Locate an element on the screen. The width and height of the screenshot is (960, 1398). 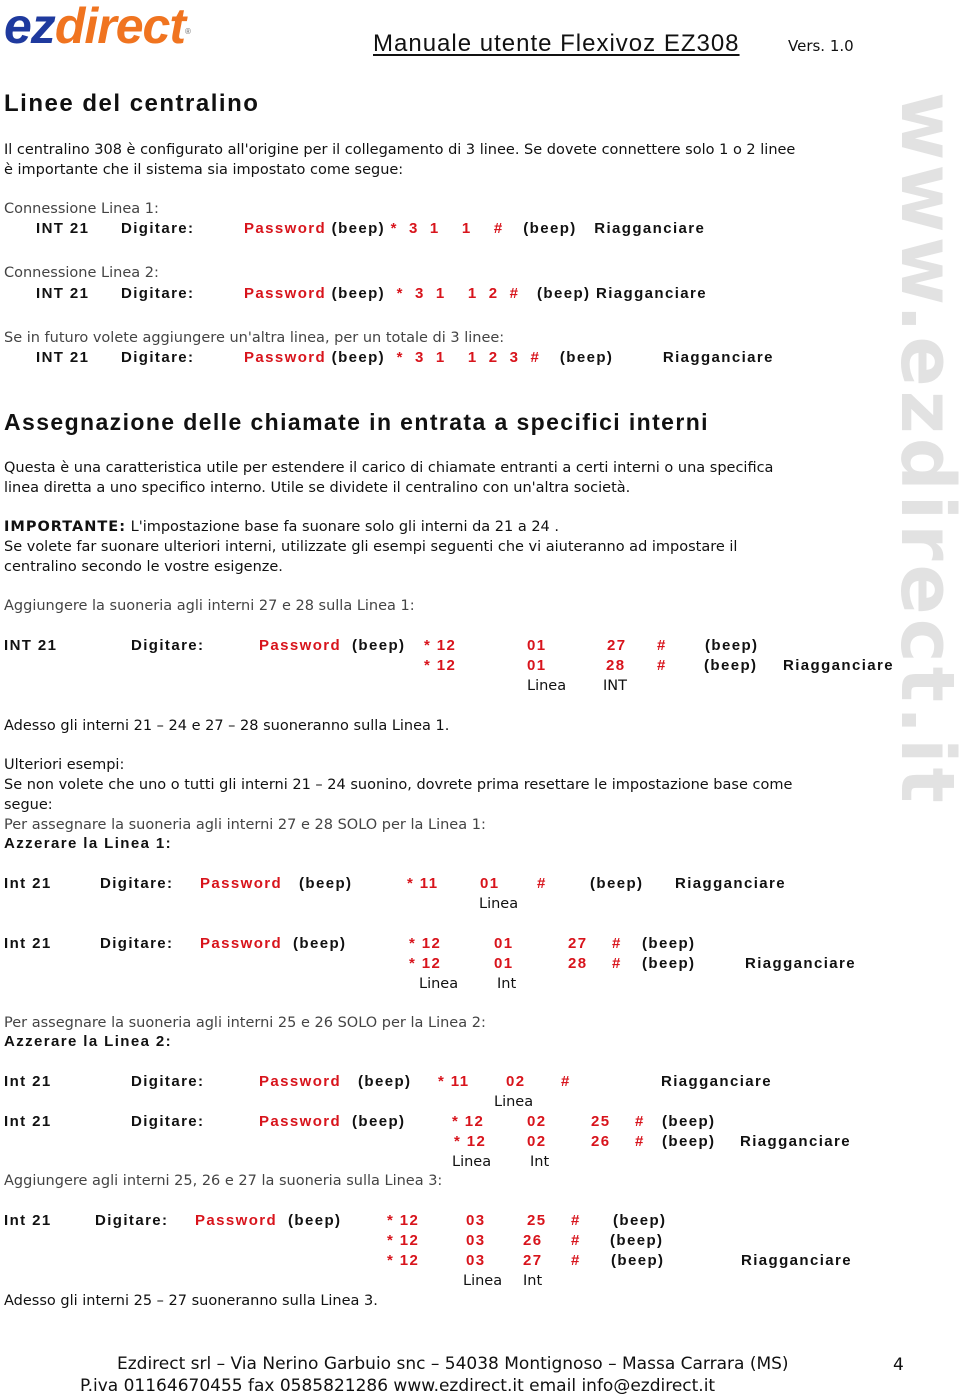
manual-version: Vers. 1.0 is located at coordinates (821, 46).